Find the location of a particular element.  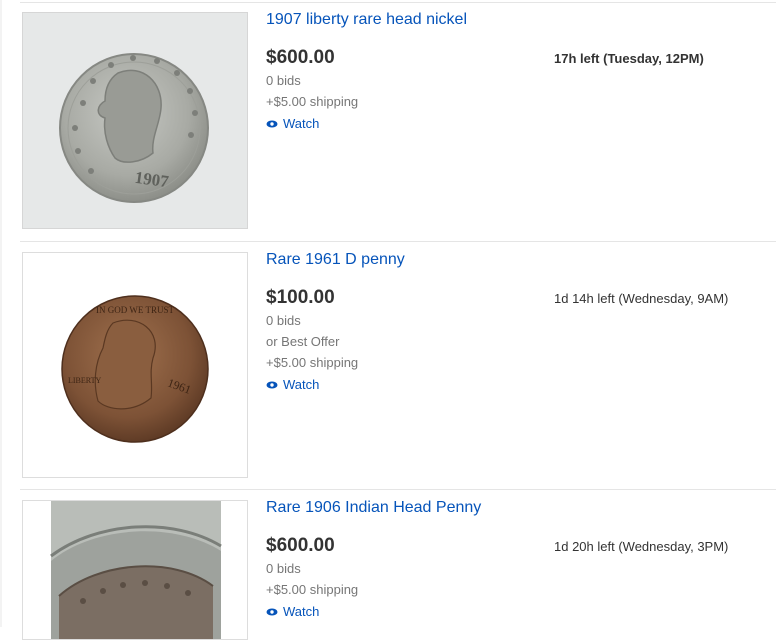

page-left-edge is located at coordinates (1, 313).